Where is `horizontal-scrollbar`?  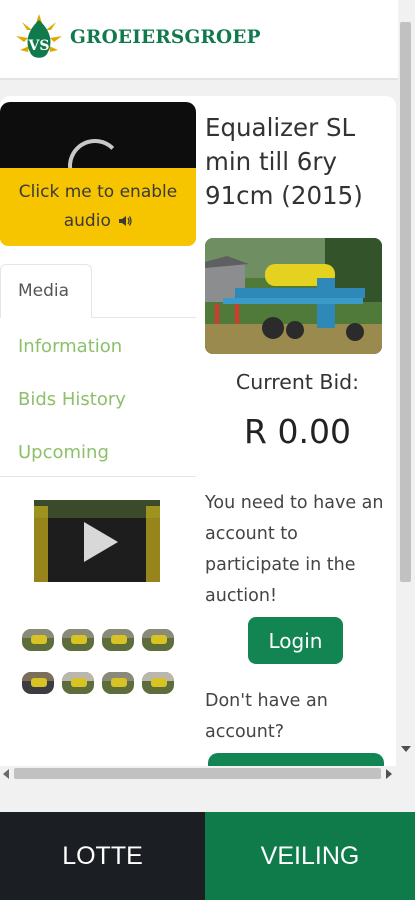 horizontal-scrollbar is located at coordinates (199, 774).